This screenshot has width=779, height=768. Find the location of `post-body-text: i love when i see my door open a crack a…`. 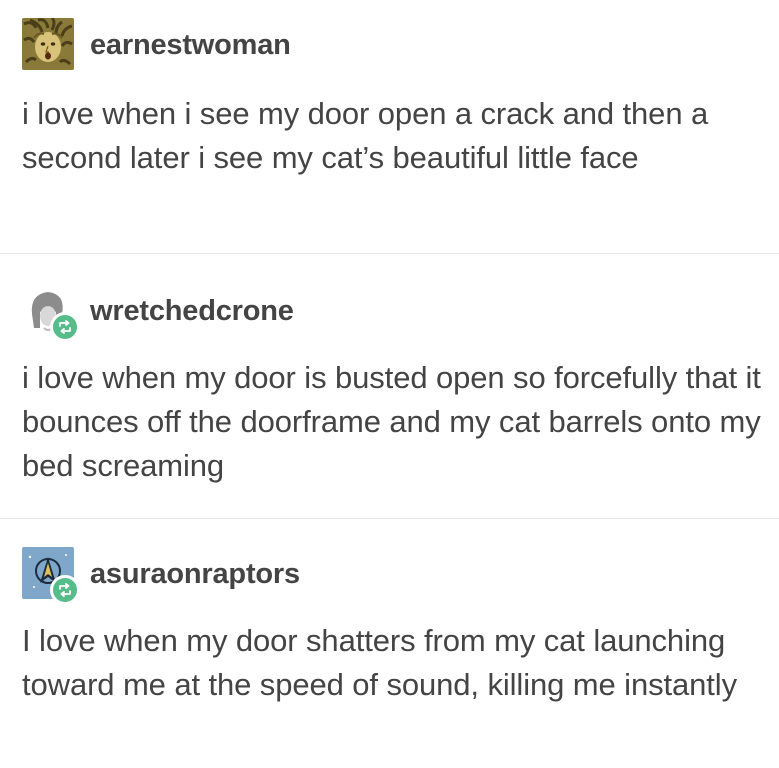

post-body-text: i love when i see my door open a crack a… is located at coordinates (365, 135).